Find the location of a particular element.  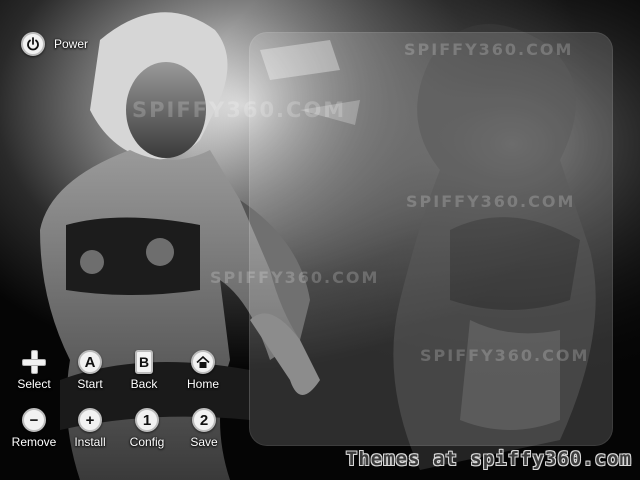

back-control: B Back is located at coordinates (144, 370).